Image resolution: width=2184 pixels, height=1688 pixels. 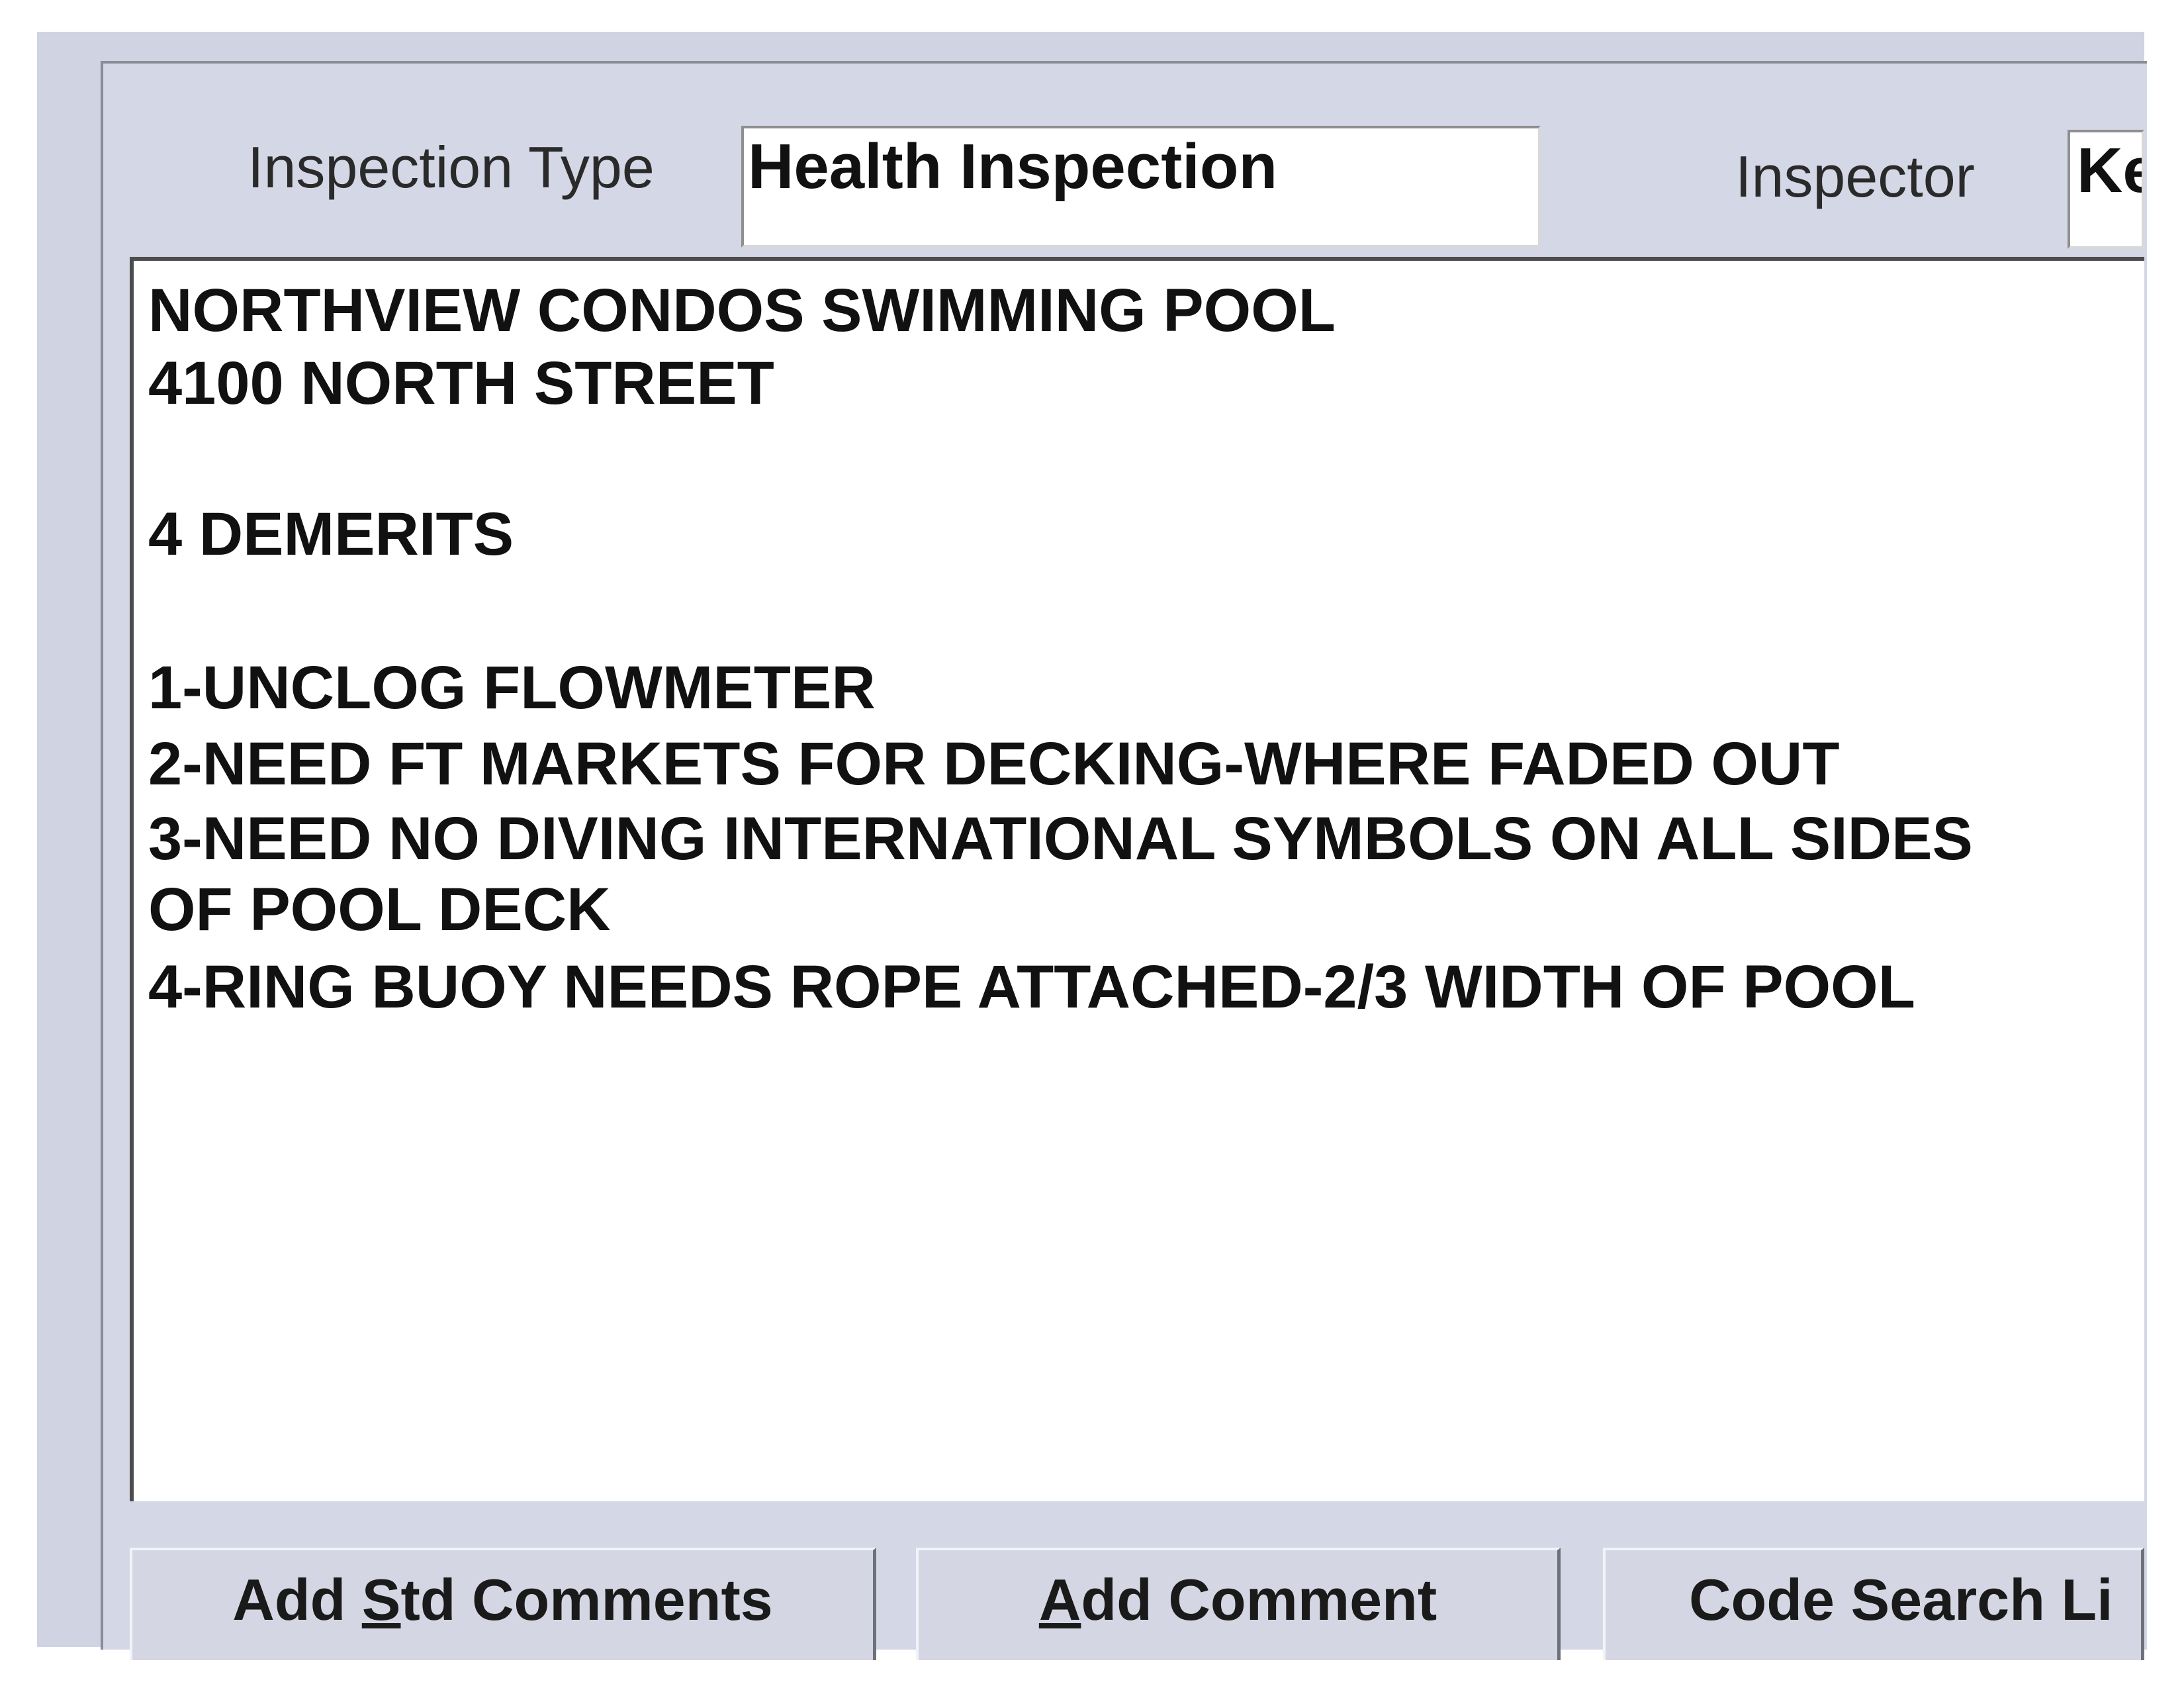 I want to click on add-comment-label-after: dd Comment, so click(x=1259, y=1599).